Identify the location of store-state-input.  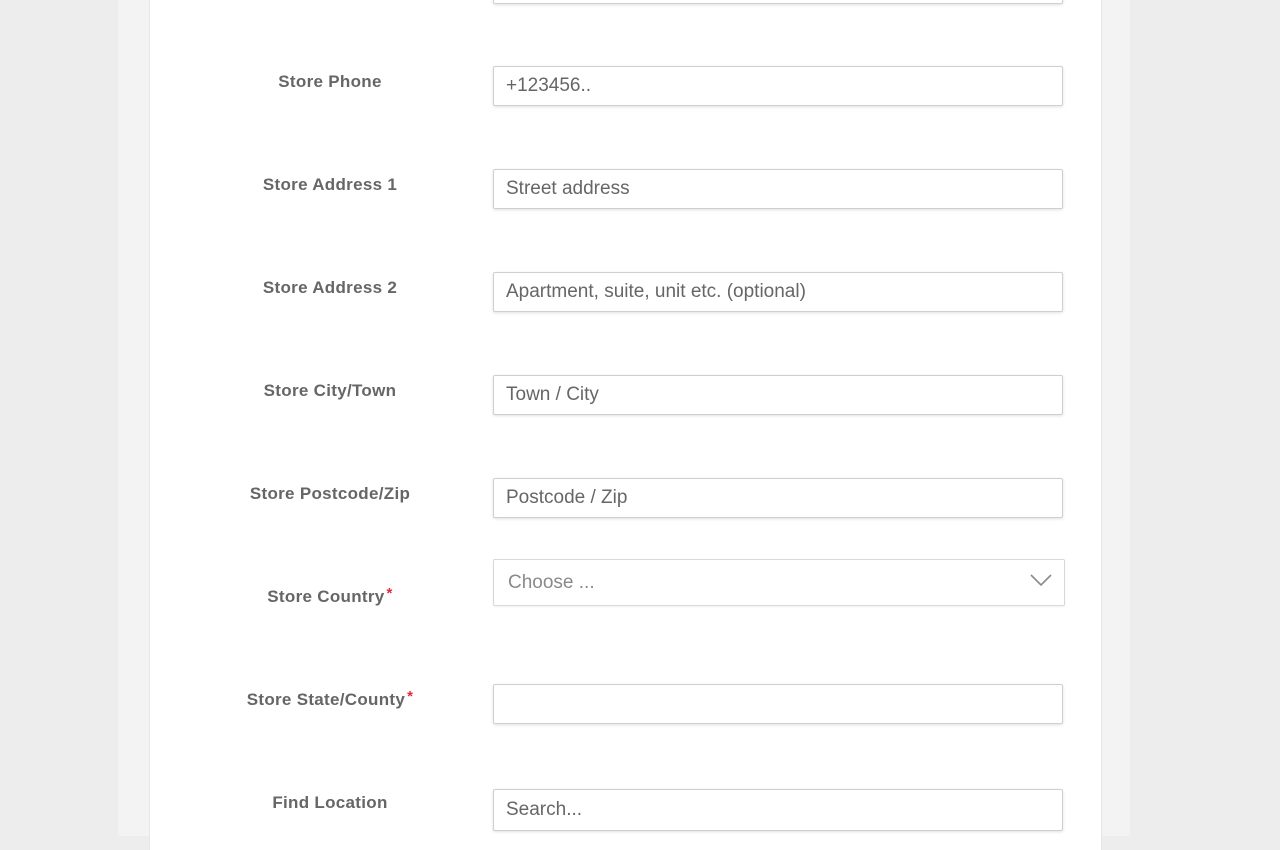
(778, 704).